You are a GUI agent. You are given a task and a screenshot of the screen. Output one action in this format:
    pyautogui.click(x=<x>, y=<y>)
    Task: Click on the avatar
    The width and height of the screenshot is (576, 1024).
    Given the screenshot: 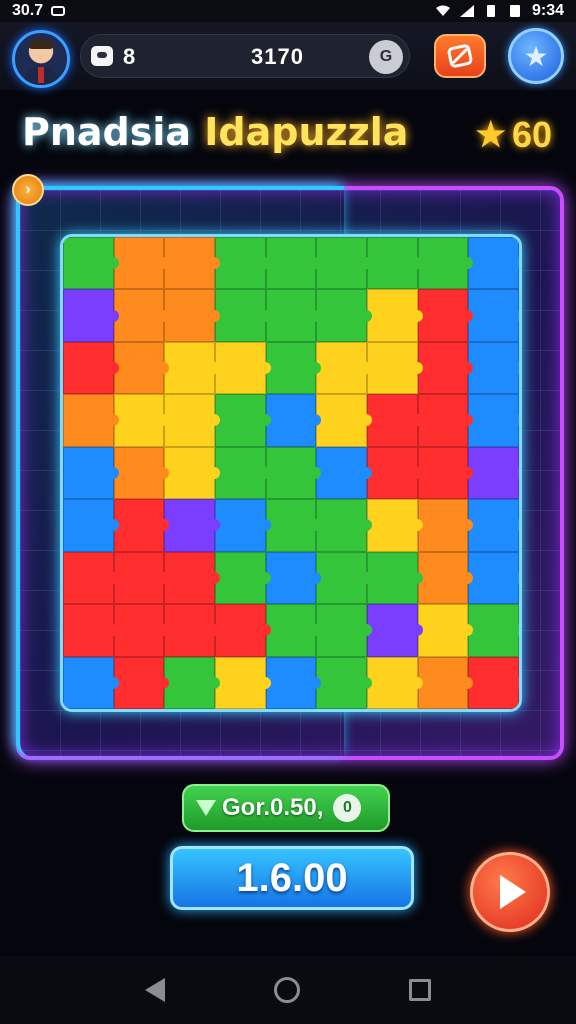 What is the action you would take?
    pyautogui.click(x=41, y=59)
    